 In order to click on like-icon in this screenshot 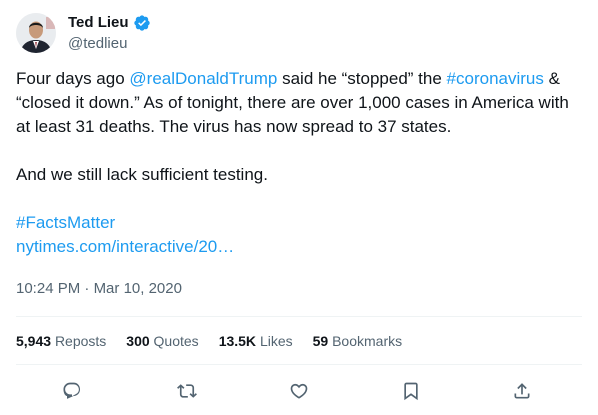, I will do `click(299, 391)`.